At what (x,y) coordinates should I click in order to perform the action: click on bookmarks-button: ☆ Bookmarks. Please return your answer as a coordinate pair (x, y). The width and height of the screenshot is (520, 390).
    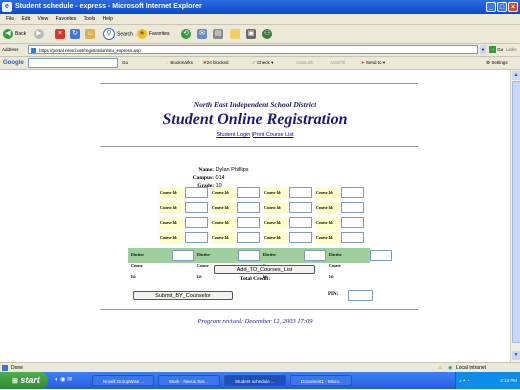
    Looking at the image, I should click on (179, 63).